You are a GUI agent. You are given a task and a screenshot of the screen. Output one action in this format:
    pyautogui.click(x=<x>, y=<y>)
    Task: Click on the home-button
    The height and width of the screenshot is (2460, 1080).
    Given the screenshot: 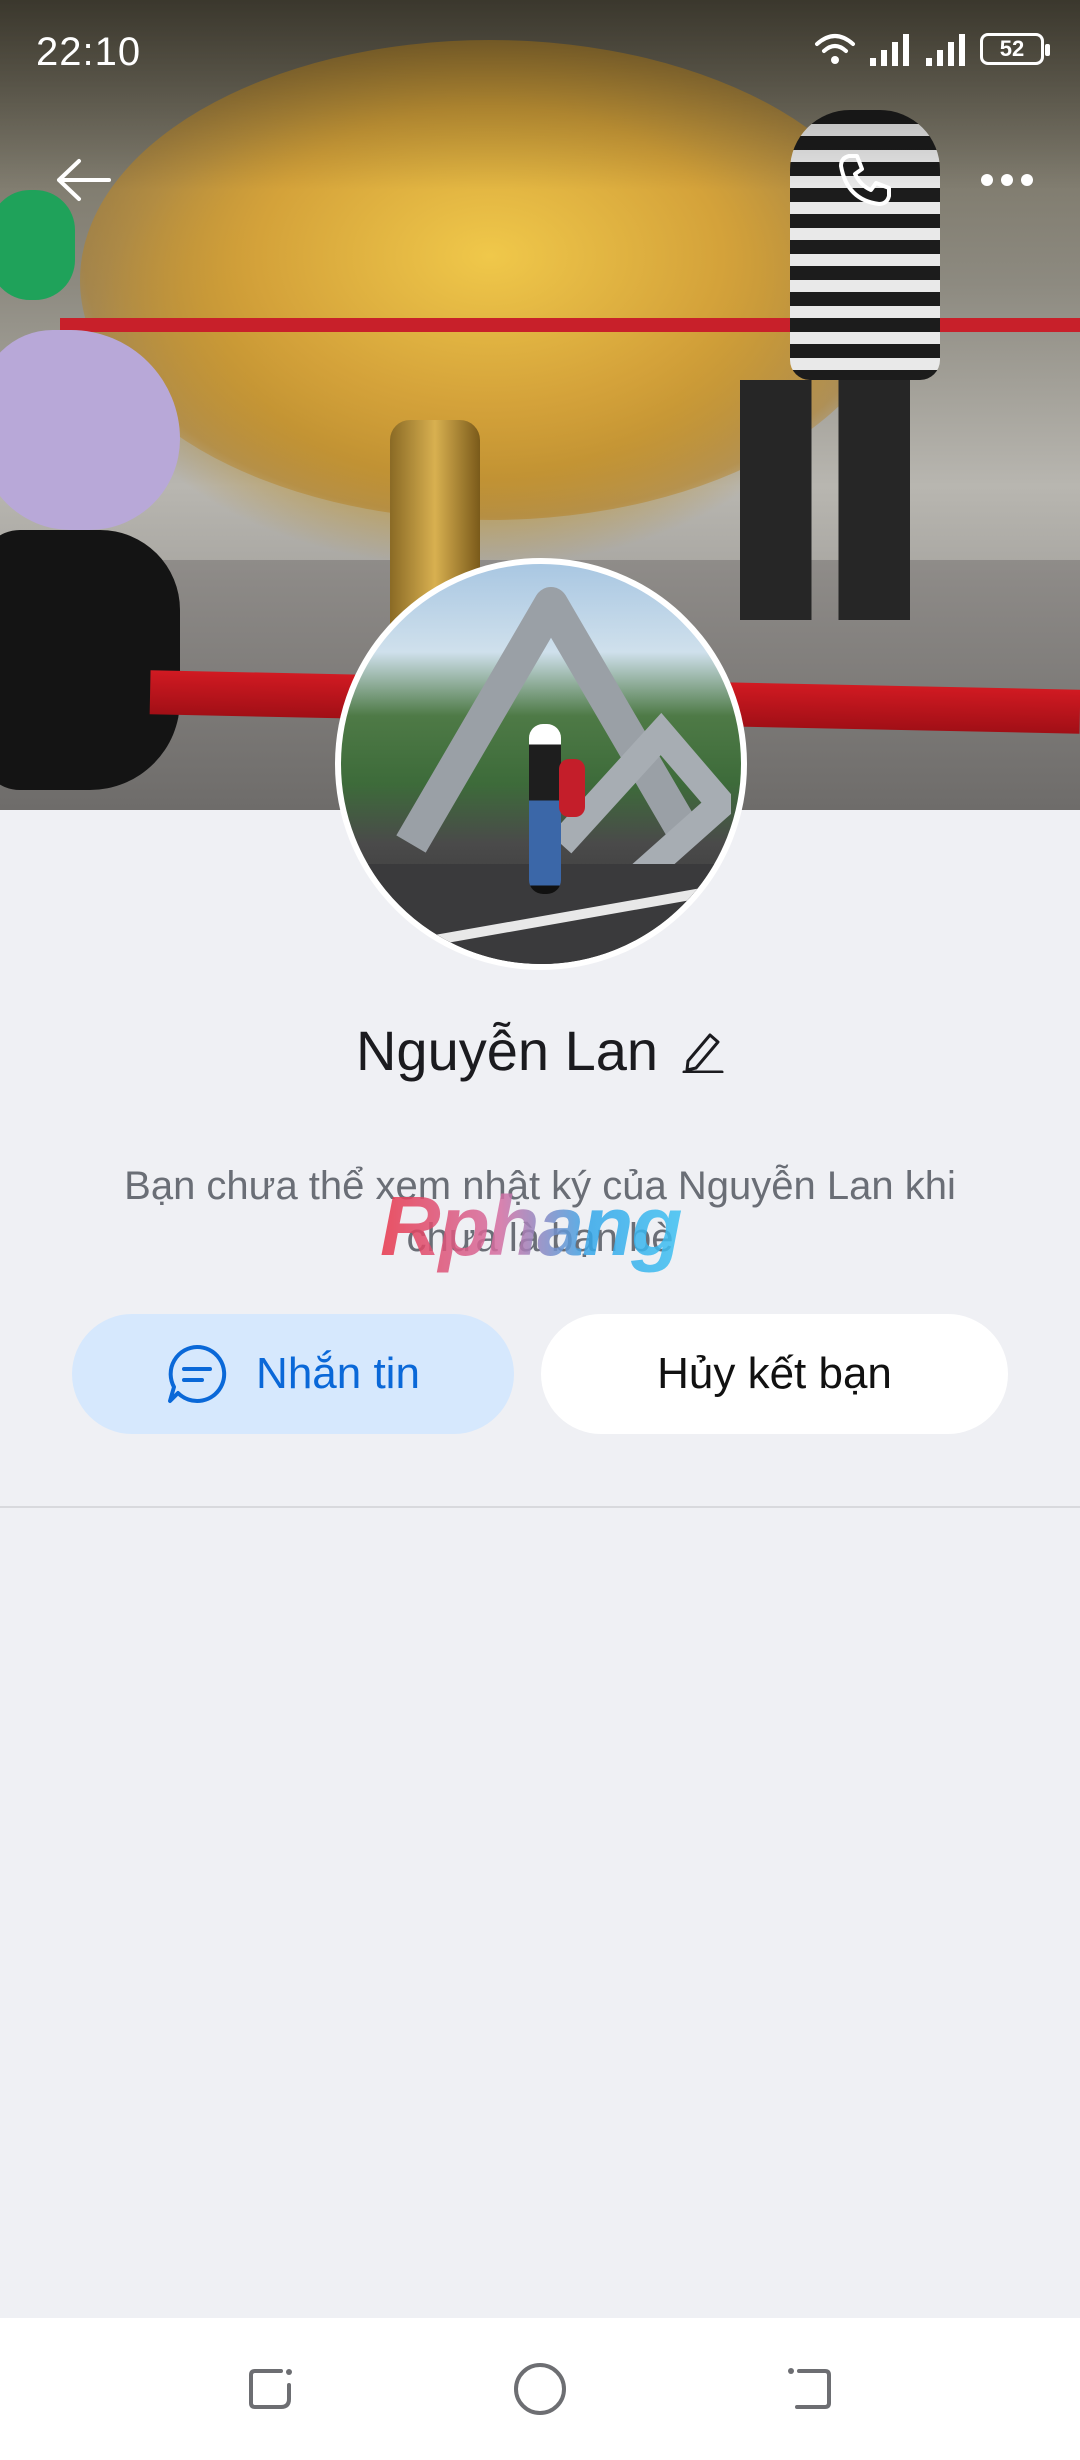 What is the action you would take?
    pyautogui.click(x=540, y=2389)
    